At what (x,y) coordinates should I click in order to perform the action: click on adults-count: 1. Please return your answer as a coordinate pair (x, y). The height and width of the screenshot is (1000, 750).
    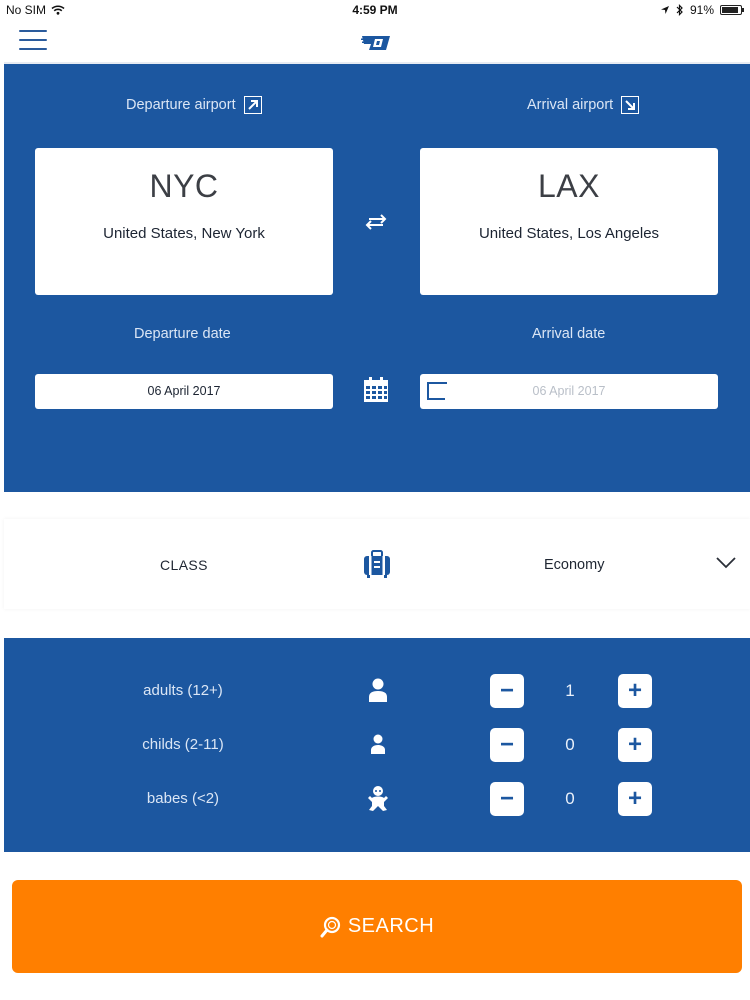
    Looking at the image, I should click on (570, 690).